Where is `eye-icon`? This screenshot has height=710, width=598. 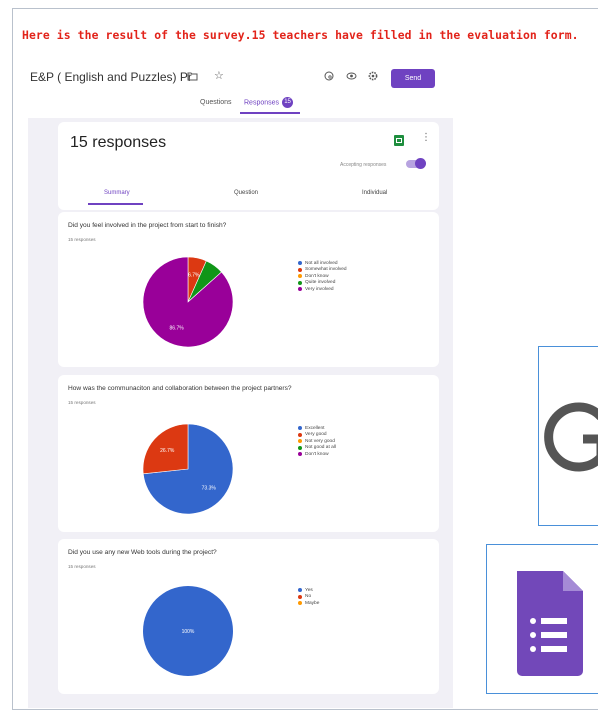
eye-icon is located at coordinates (351, 77).